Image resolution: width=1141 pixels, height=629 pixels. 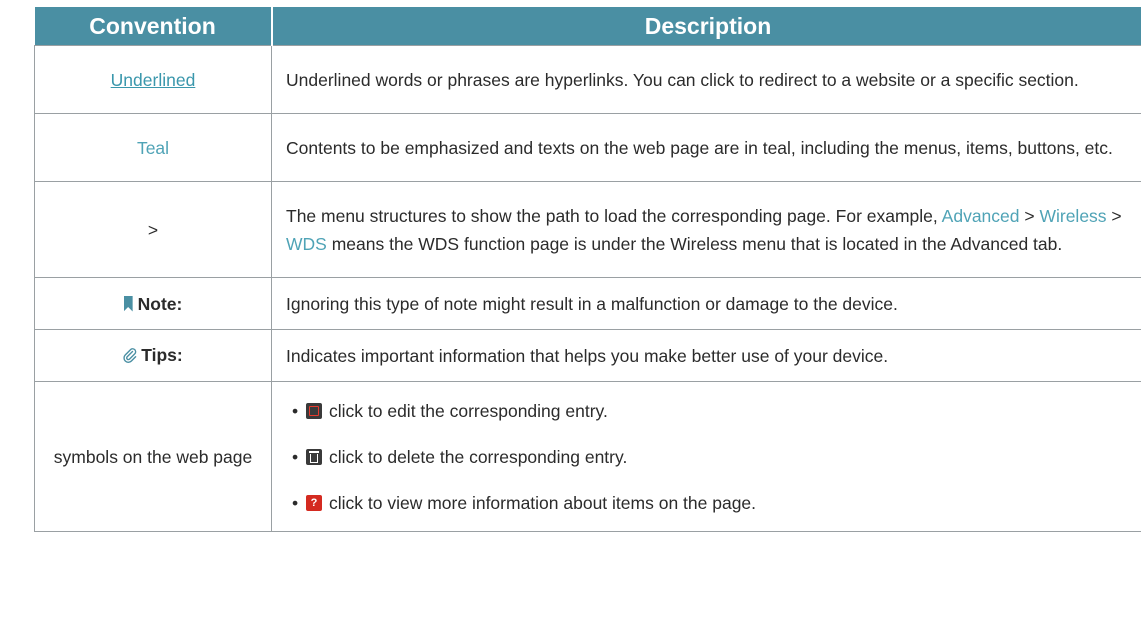 I want to click on note-label: Note:, so click(x=160, y=303).